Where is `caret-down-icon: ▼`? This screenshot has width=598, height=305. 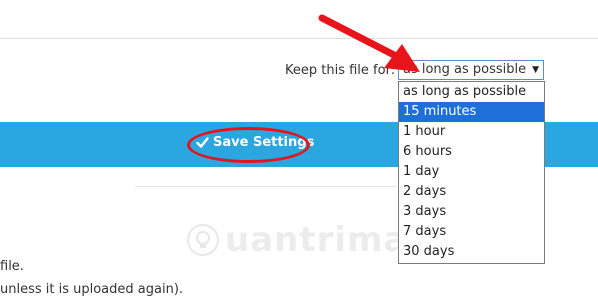 caret-down-icon: ▼ is located at coordinates (535, 70).